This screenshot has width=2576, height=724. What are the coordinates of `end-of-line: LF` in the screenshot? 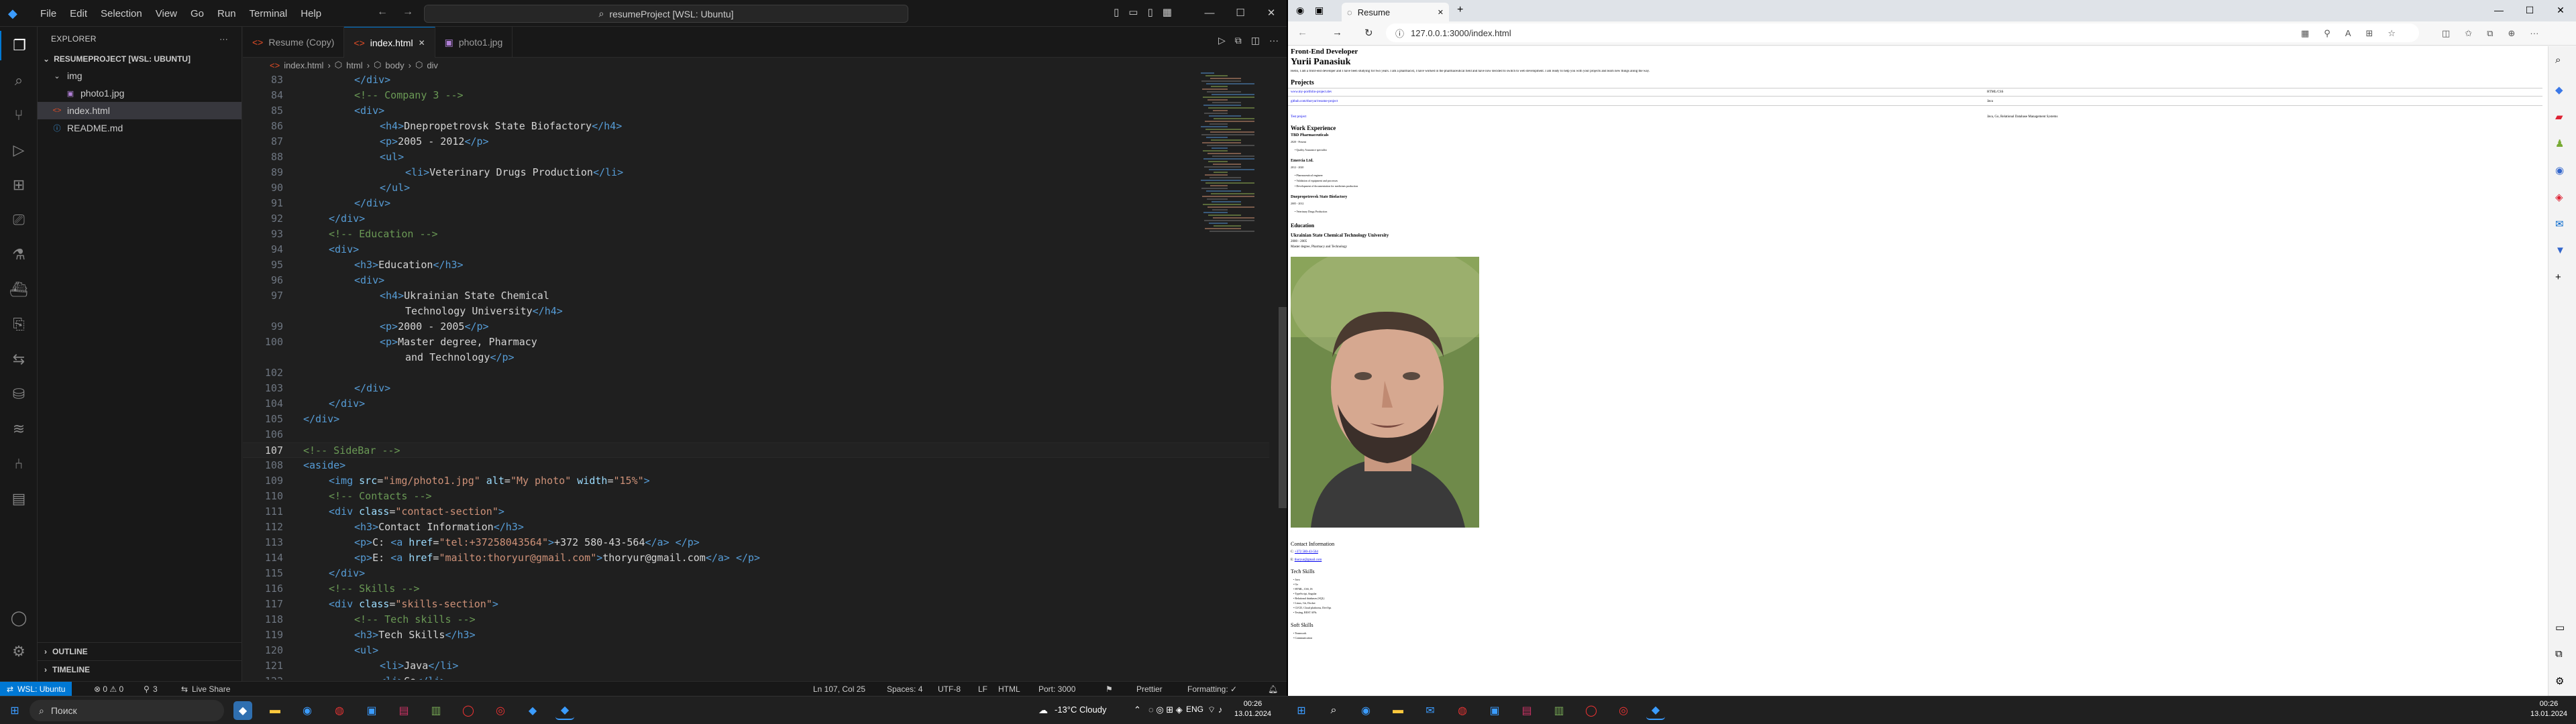 It's located at (982, 689).